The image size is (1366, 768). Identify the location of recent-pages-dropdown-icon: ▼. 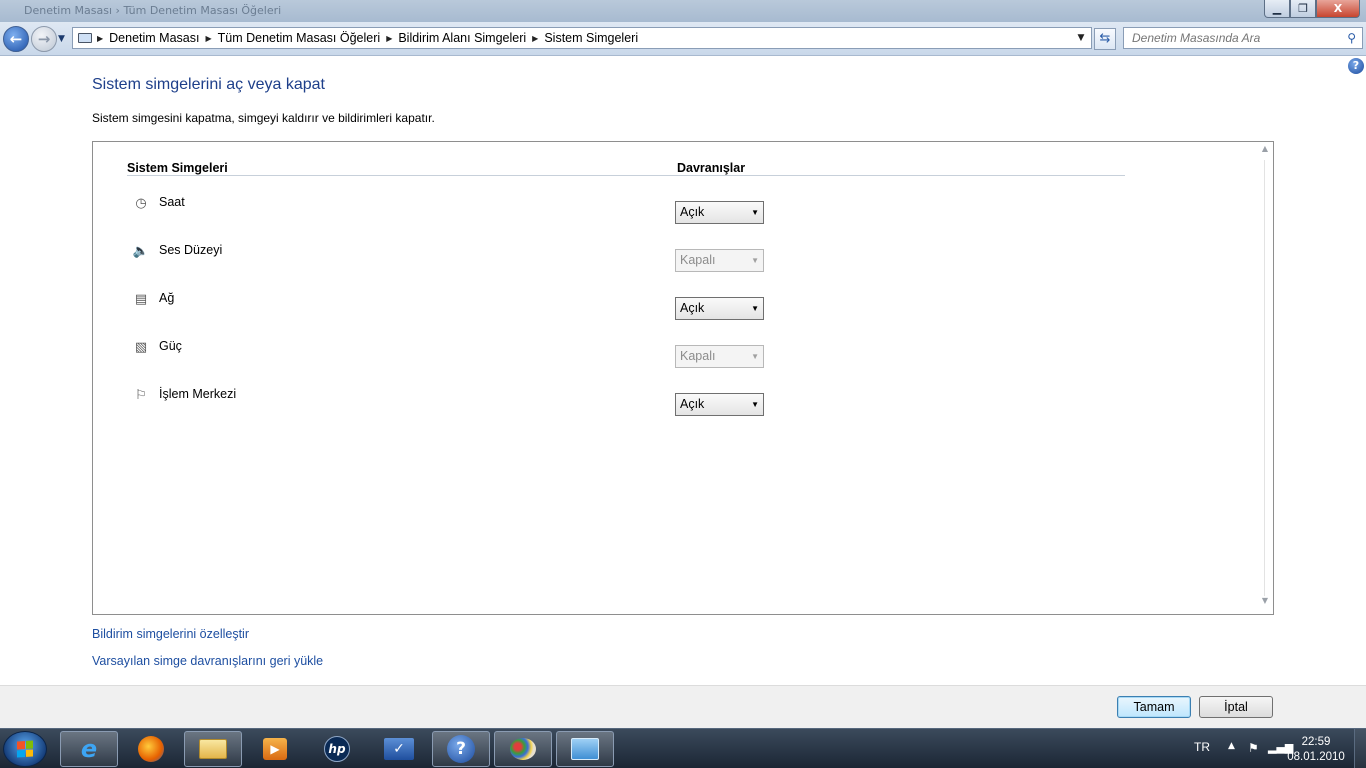
(61, 39).